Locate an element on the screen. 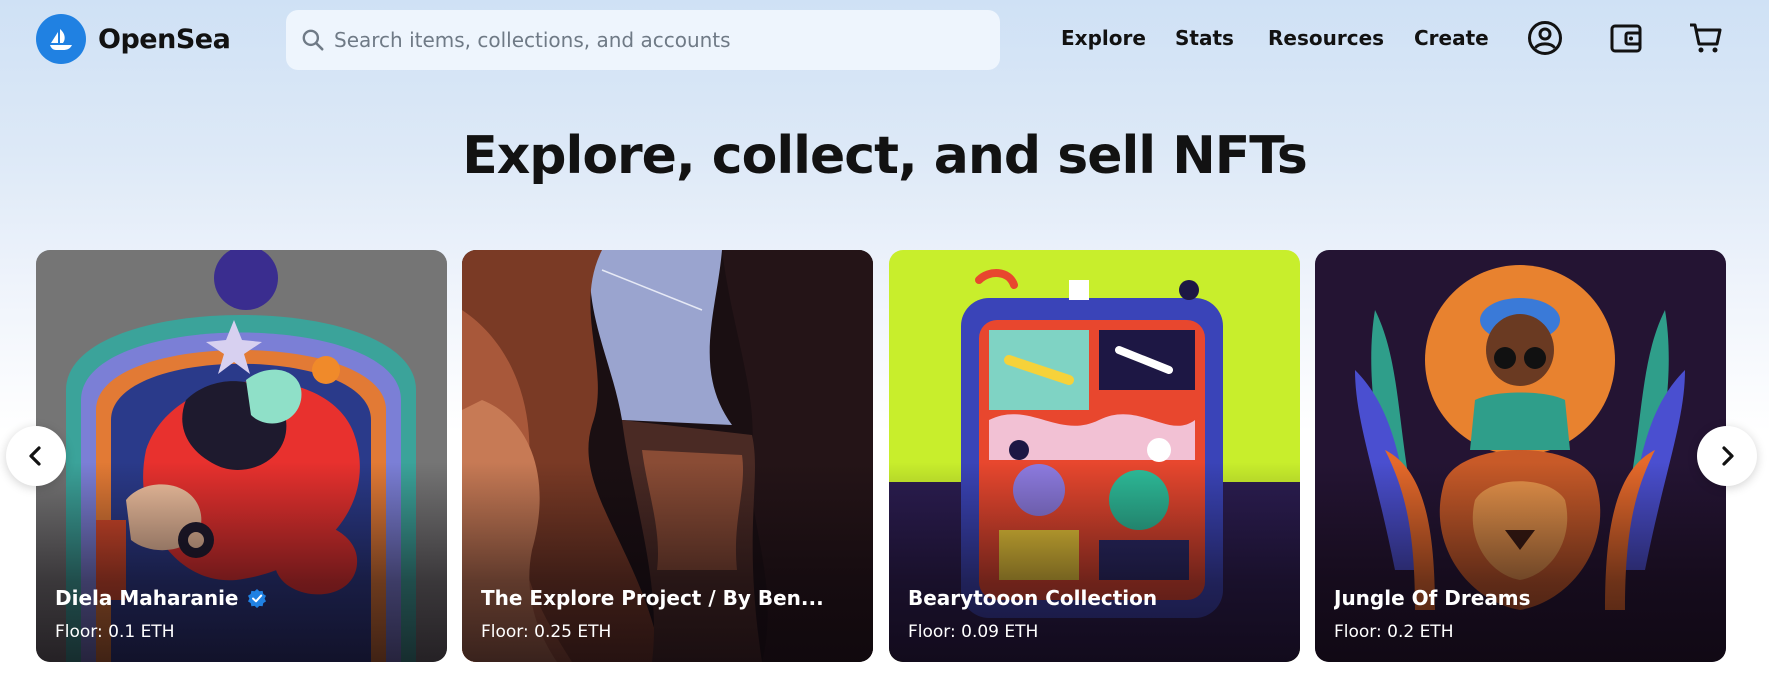 This screenshot has height=697, width=1769. account-icon is located at coordinates (1545, 38).